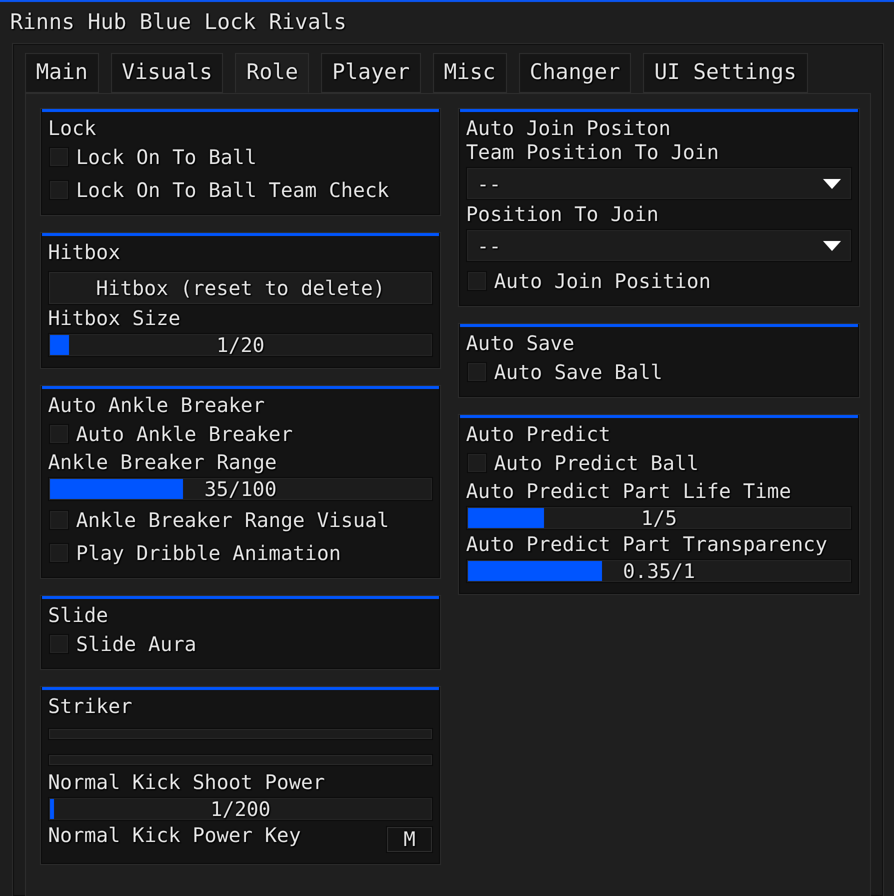 The width and height of the screenshot is (894, 896). What do you see at coordinates (592, 152) in the screenshot?
I see `option-label: Team Position To Join` at bounding box center [592, 152].